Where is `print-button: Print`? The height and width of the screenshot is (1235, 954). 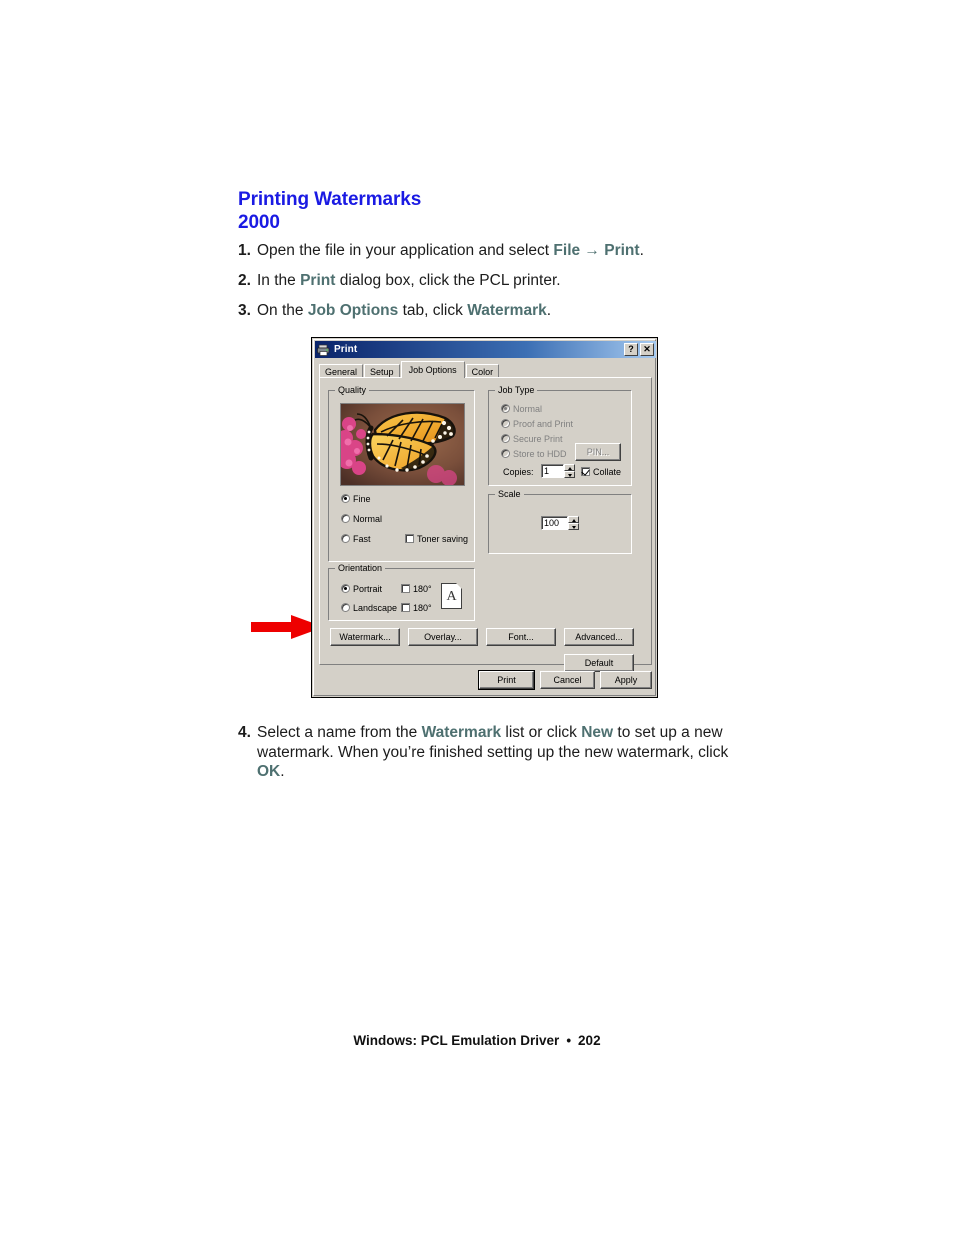
print-button: Print is located at coordinates (506, 680).